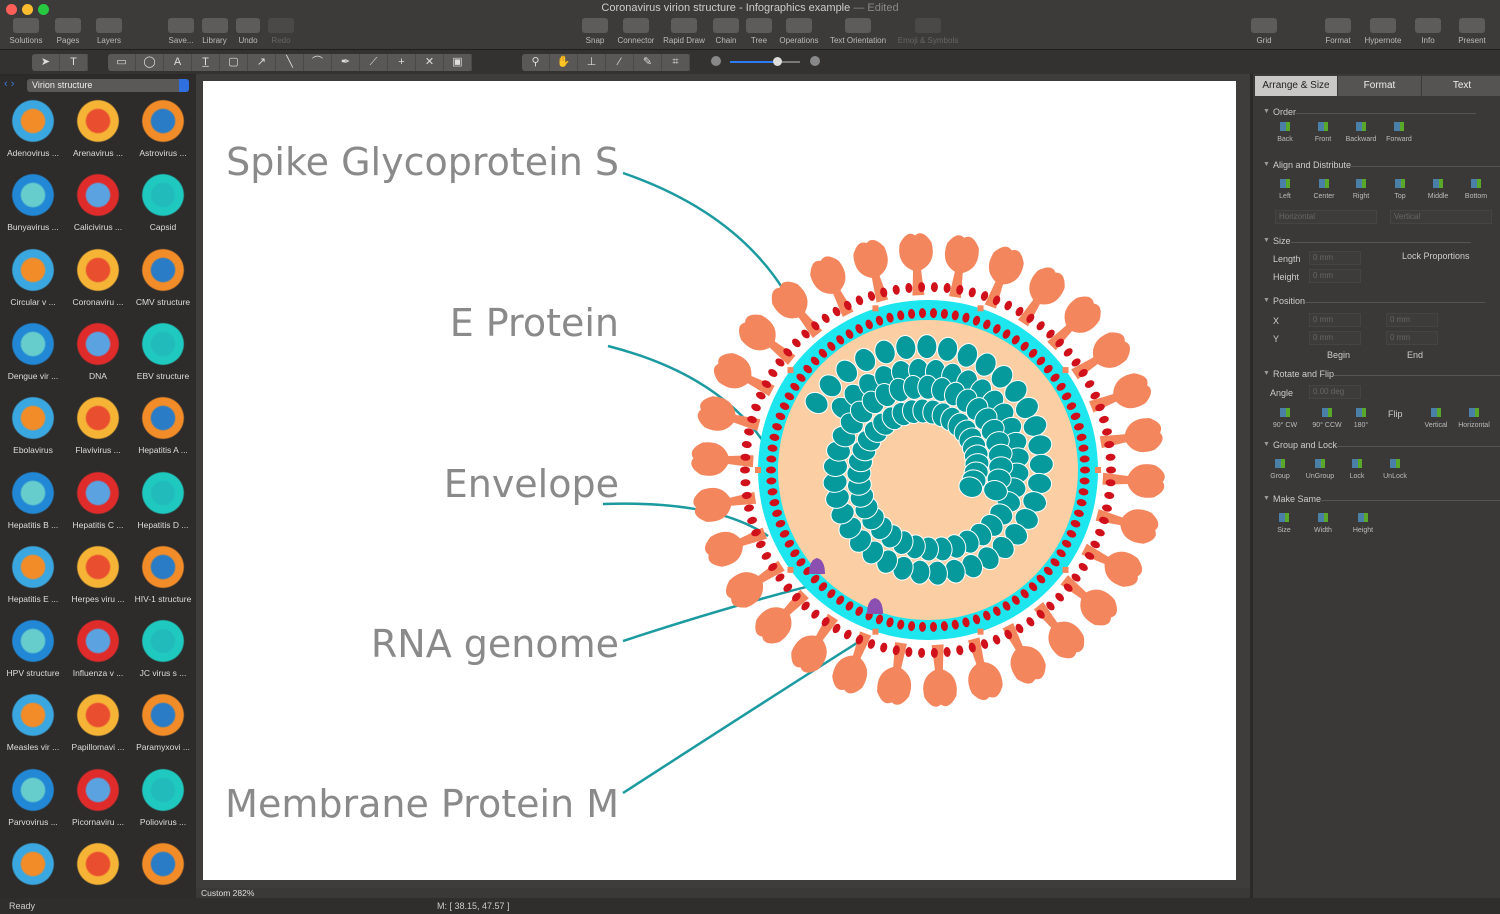  What do you see at coordinates (534, 323) in the screenshot?
I see `diagram-label-e-protein: E Protein` at bounding box center [534, 323].